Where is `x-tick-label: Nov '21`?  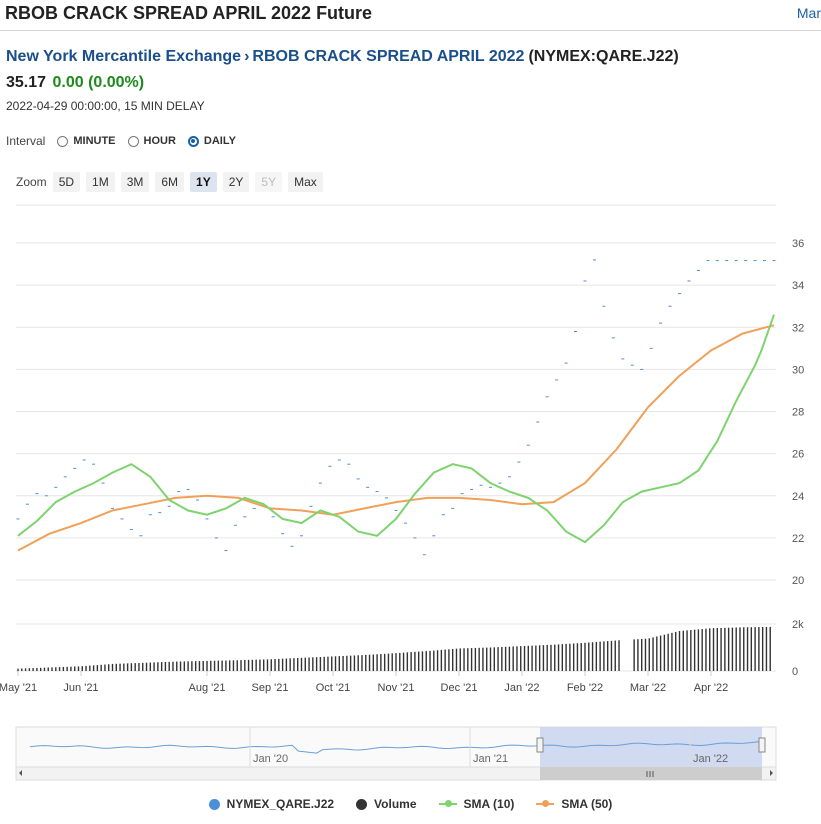 x-tick-label: Nov '21 is located at coordinates (396, 688).